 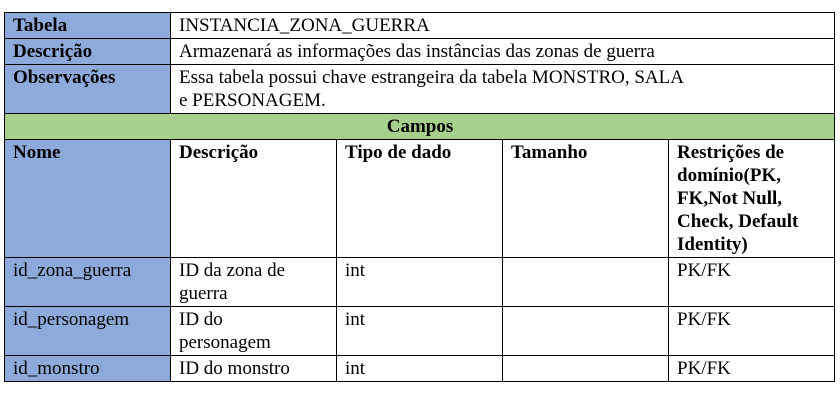 What do you see at coordinates (87, 368) in the screenshot?
I see `field-name: id_monstro` at bounding box center [87, 368].